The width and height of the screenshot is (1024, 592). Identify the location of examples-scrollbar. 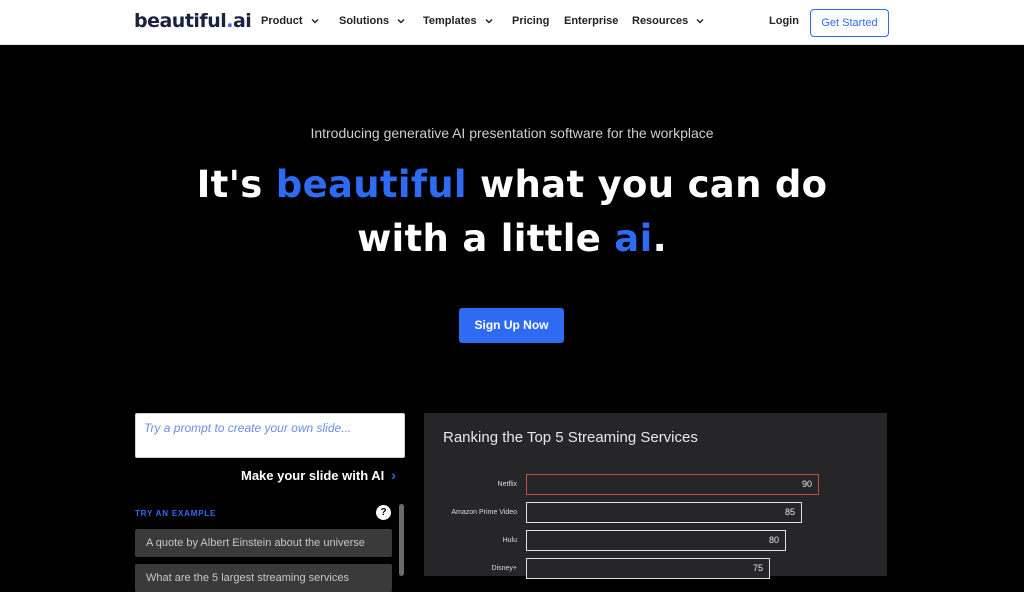
(401, 540).